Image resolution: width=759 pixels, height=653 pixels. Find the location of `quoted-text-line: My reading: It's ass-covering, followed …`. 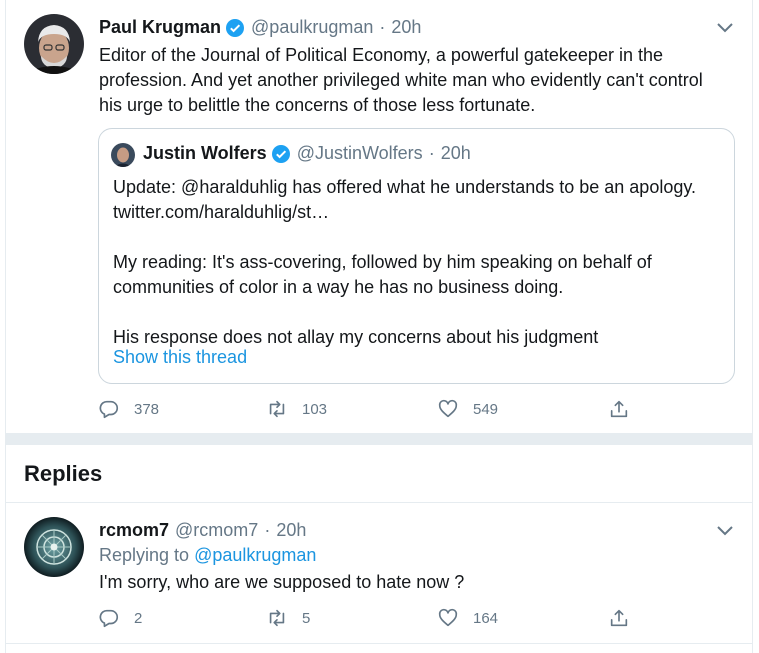

quoted-text-line: My reading: It's ass-covering, followed … is located at coordinates (382, 262).